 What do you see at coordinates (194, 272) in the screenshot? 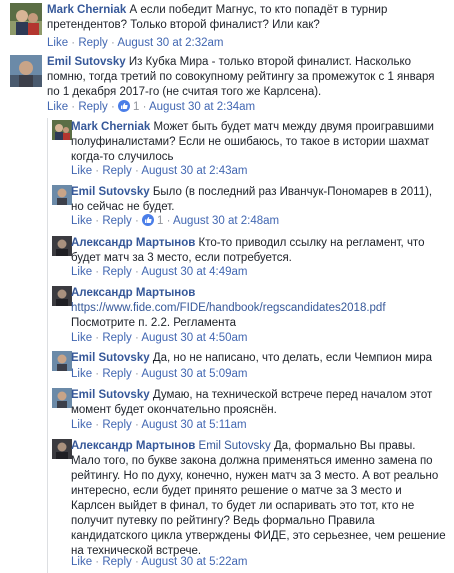
I see `reply-timestamp: August 30 at 4:49am` at bounding box center [194, 272].